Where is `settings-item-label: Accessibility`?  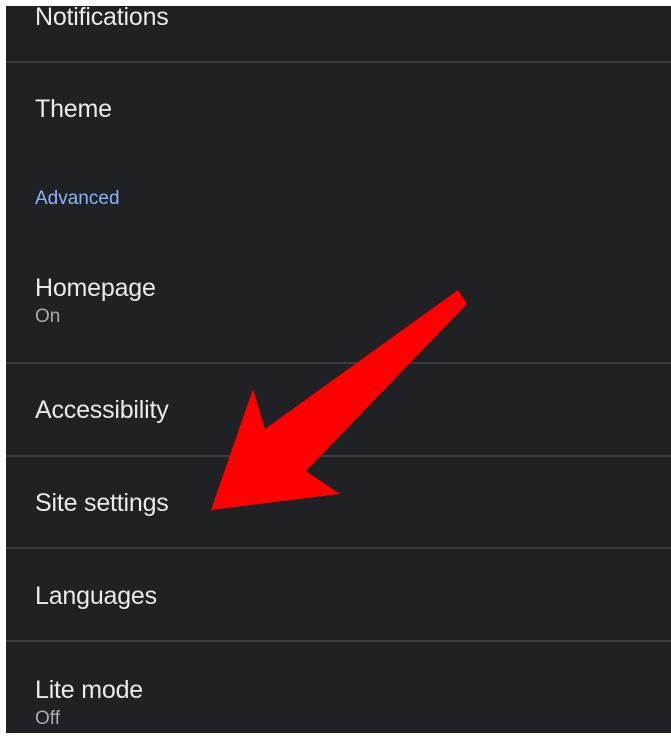 settings-item-label: Accessibility is located at coordinates (102, 410).